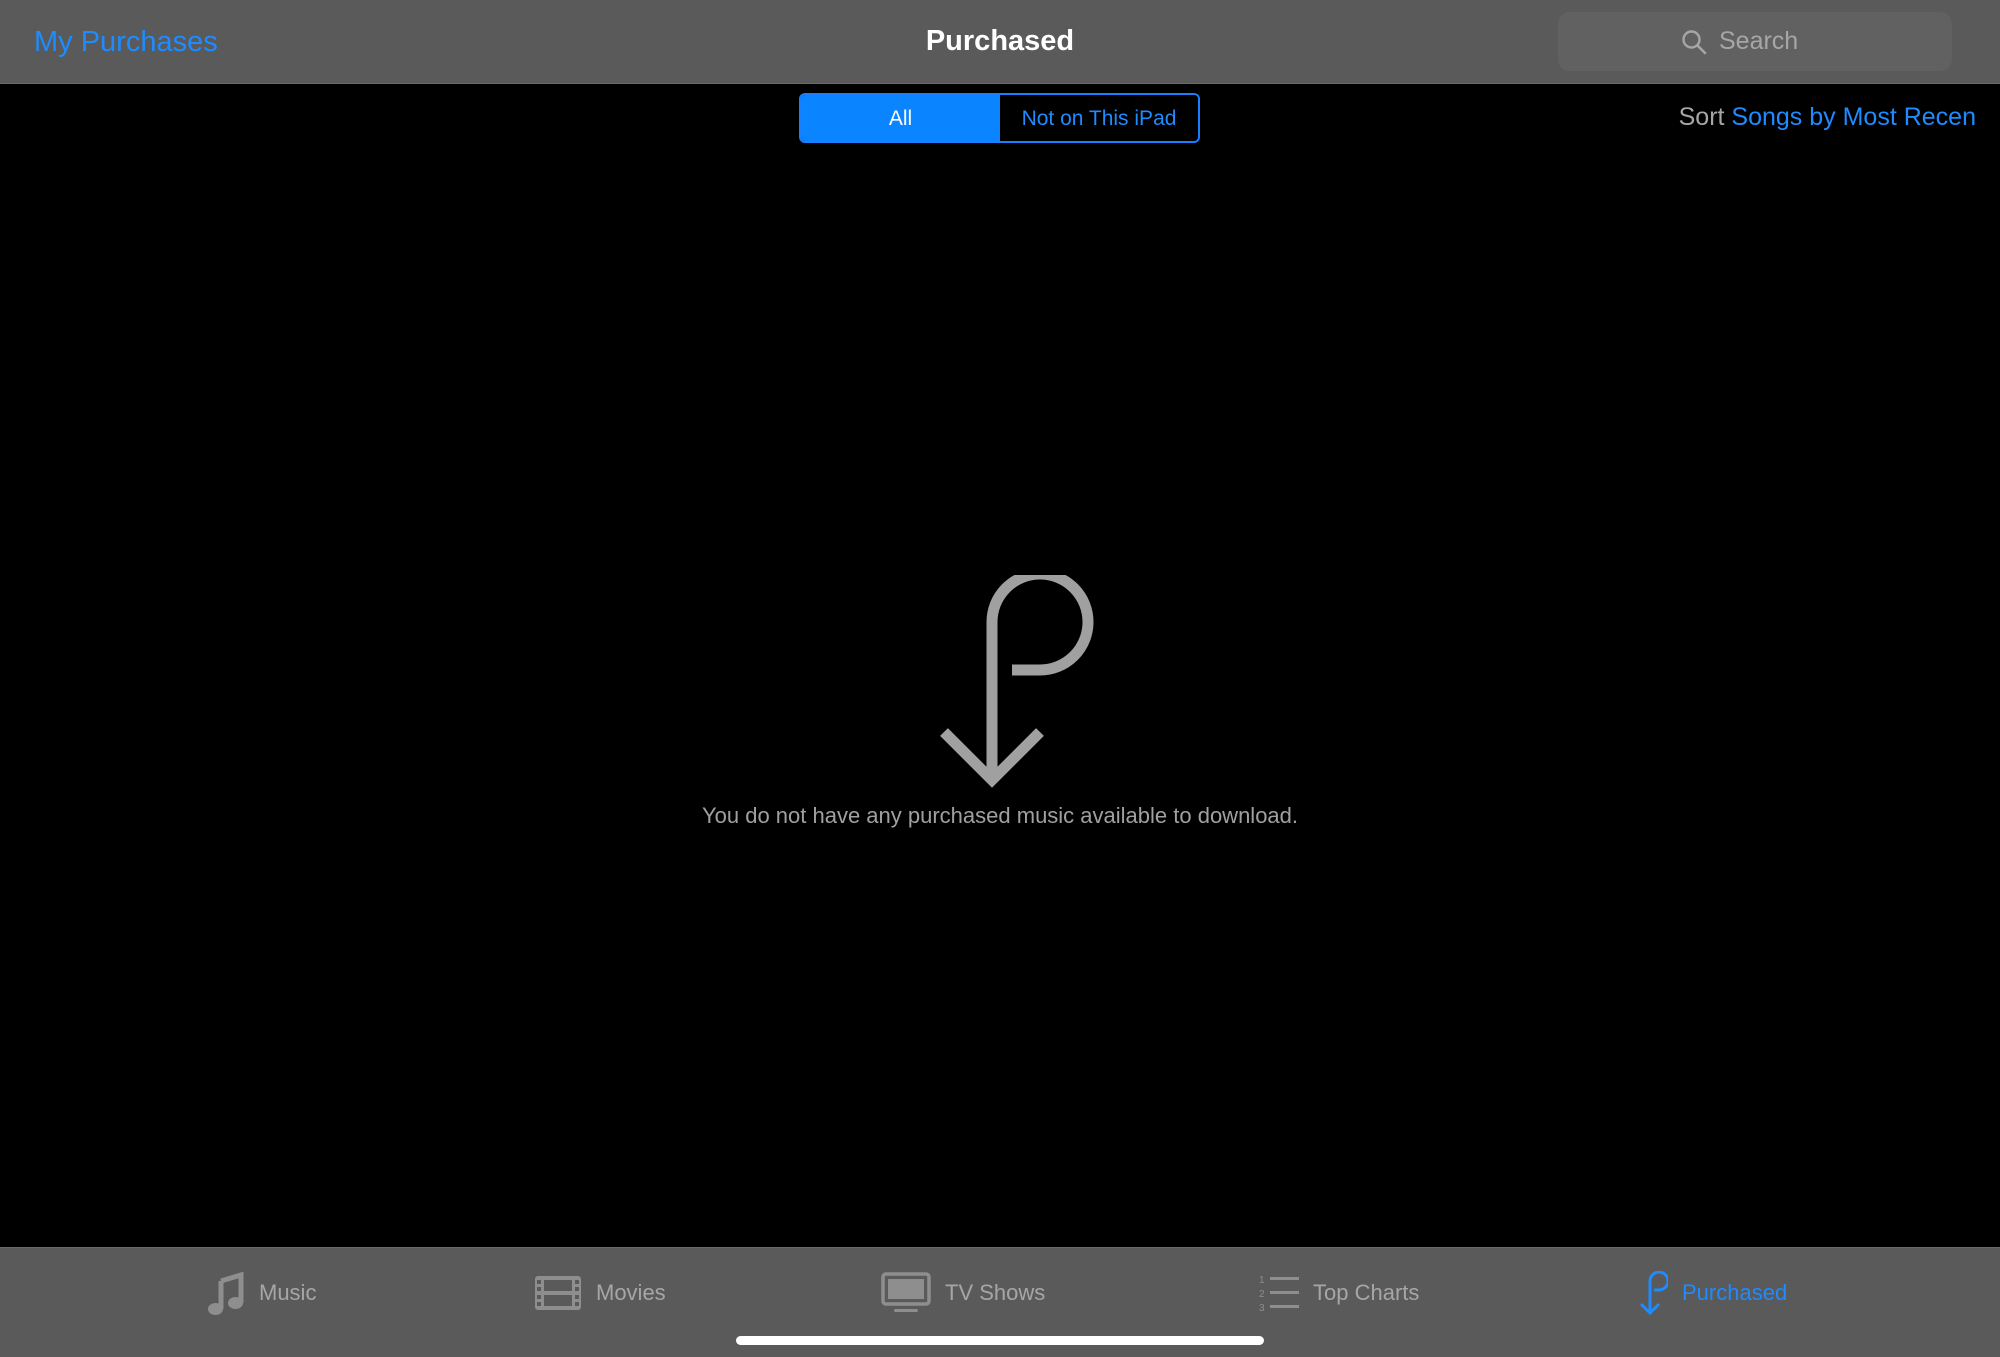 The image size is (2000, 1357). What do you see at coordinates (1694, 41) in the screenshot?
I see `search-icon` at bounding box center [1694, 41].